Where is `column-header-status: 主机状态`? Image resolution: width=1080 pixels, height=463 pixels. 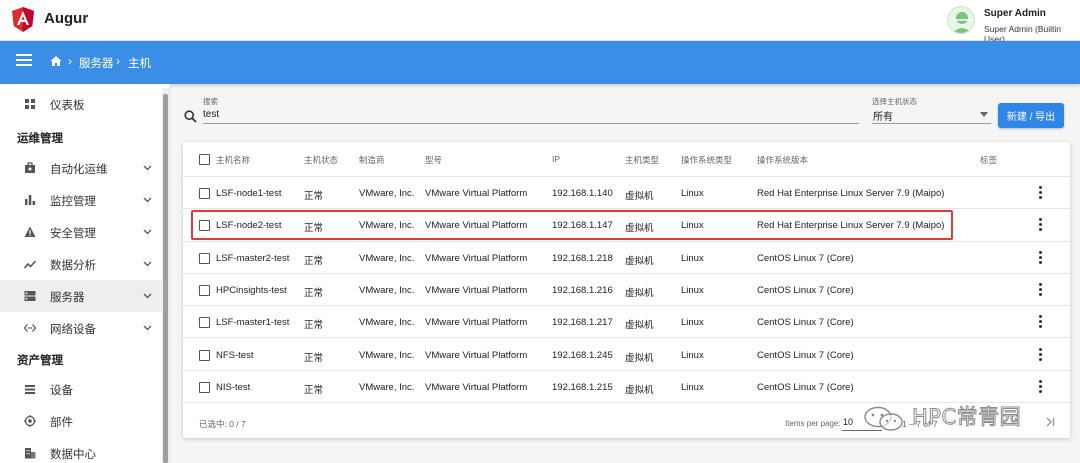
column-header-status: 主机状态 is located at coordinates (321, 160).